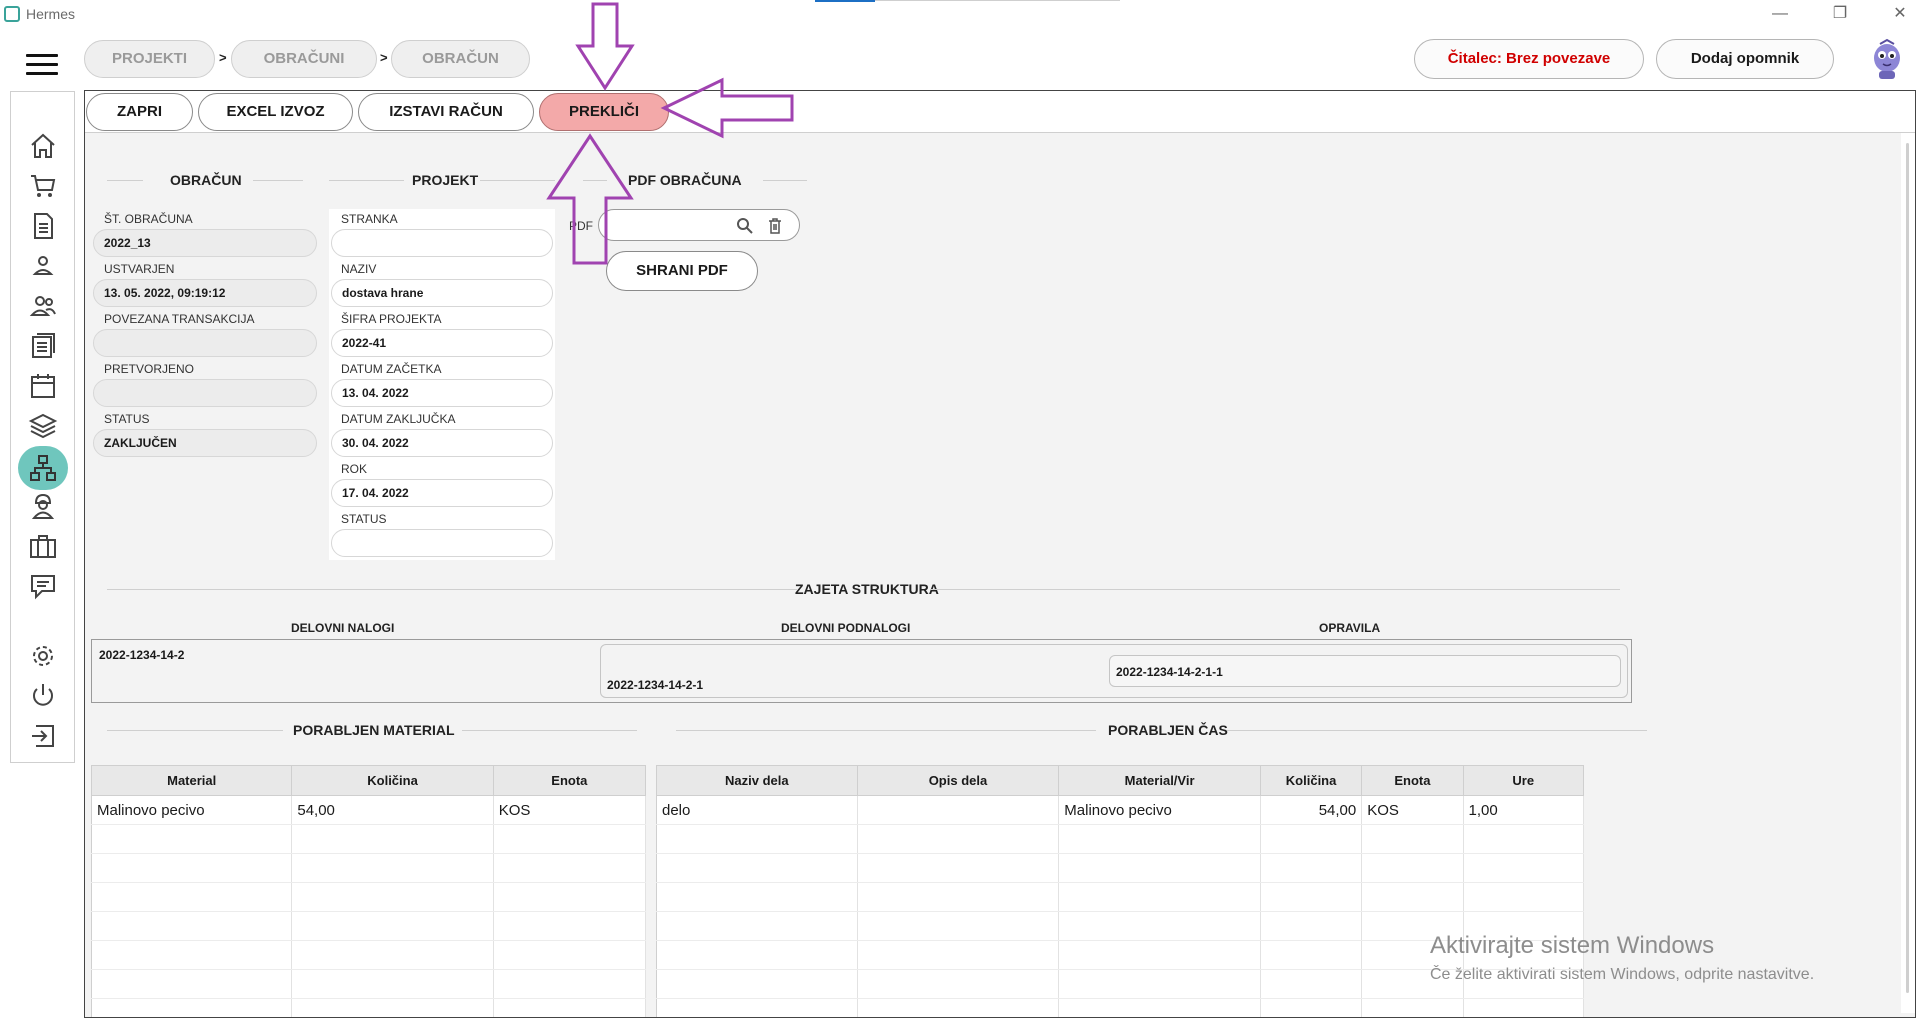 This screenshot has width=1920, height=1023. What do you see at coordinates (1907, 568) in the screenshot?
I see `scroll-thumb` at bounding box center [1907, 568].